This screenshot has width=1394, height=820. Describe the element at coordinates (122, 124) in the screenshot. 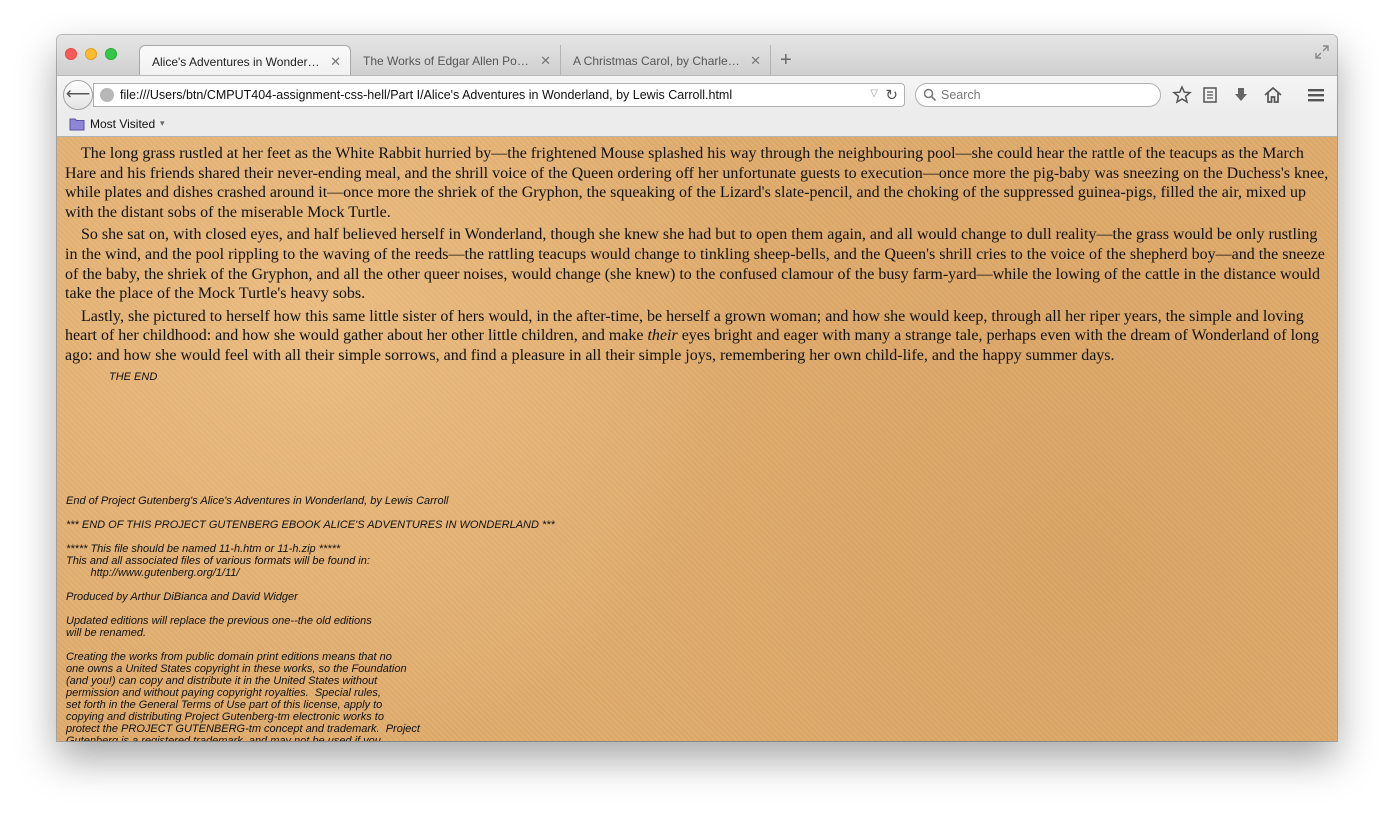

I see `most-visited-button: Most Visited` at that location.